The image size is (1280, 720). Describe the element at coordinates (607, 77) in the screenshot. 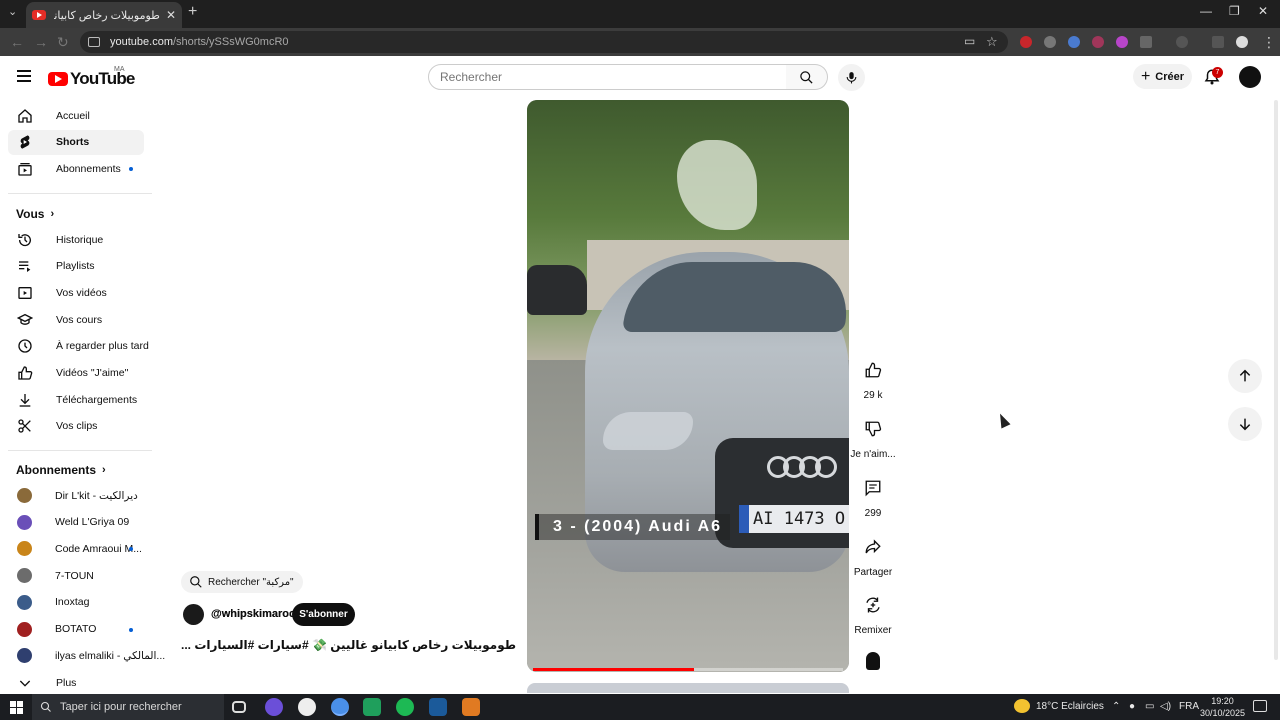

I see `search-input` at that location.